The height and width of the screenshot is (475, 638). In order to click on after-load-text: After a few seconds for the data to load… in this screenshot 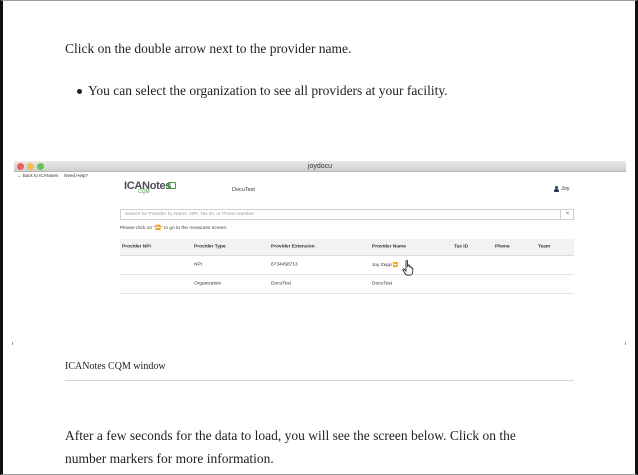, I will do `click(325, 447)`.